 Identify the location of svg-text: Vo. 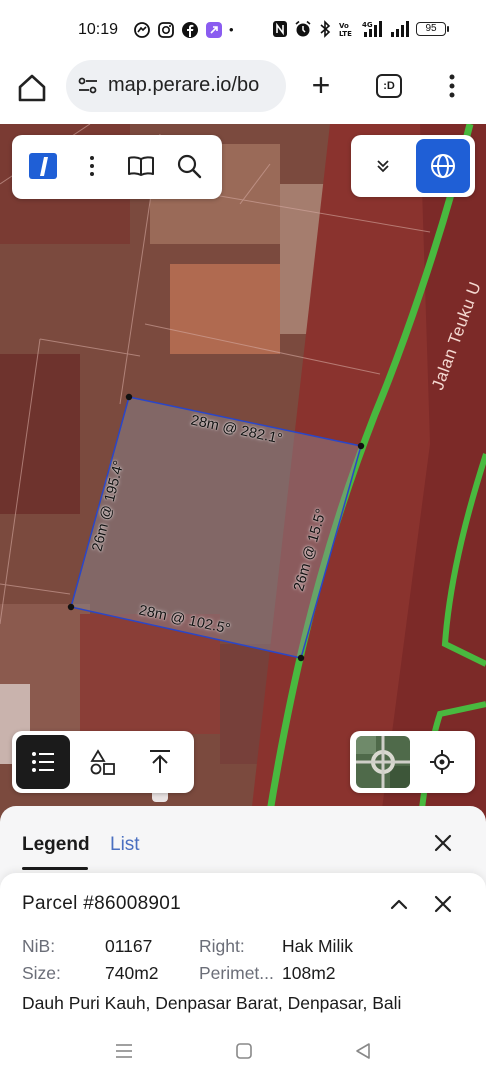
(344, 26).